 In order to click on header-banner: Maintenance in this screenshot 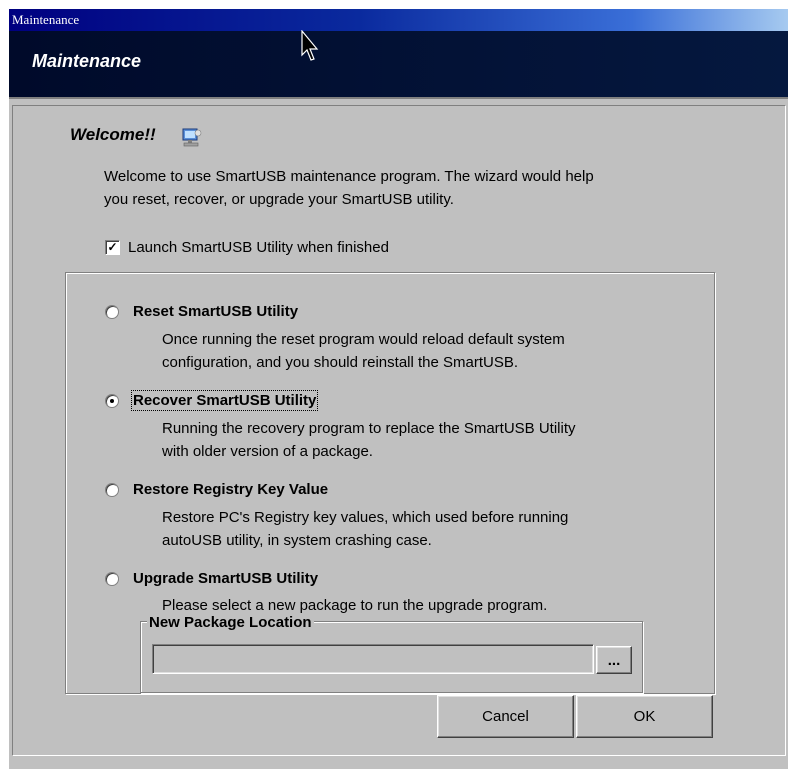, I will do `click(398, 65)`.